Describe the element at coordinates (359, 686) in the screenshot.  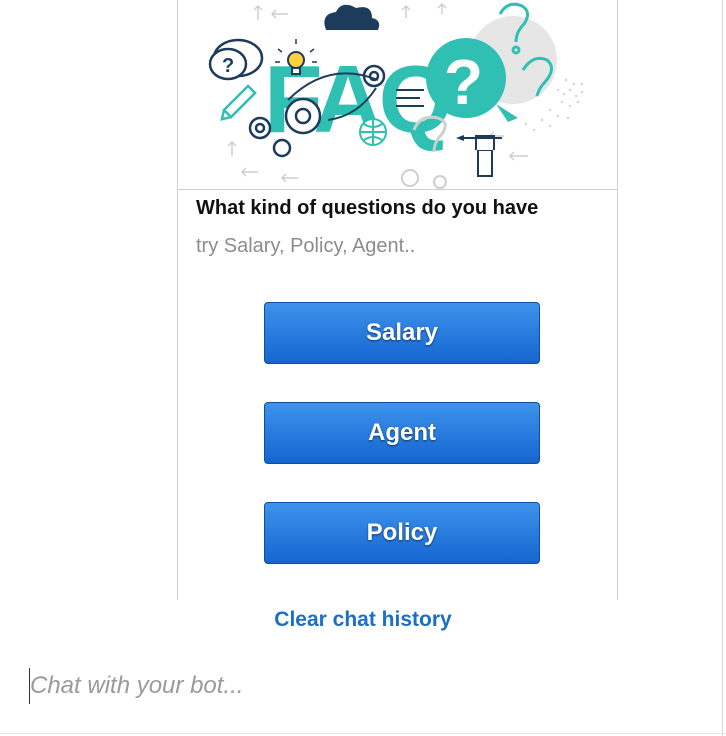
I see `chat-input` at that location.